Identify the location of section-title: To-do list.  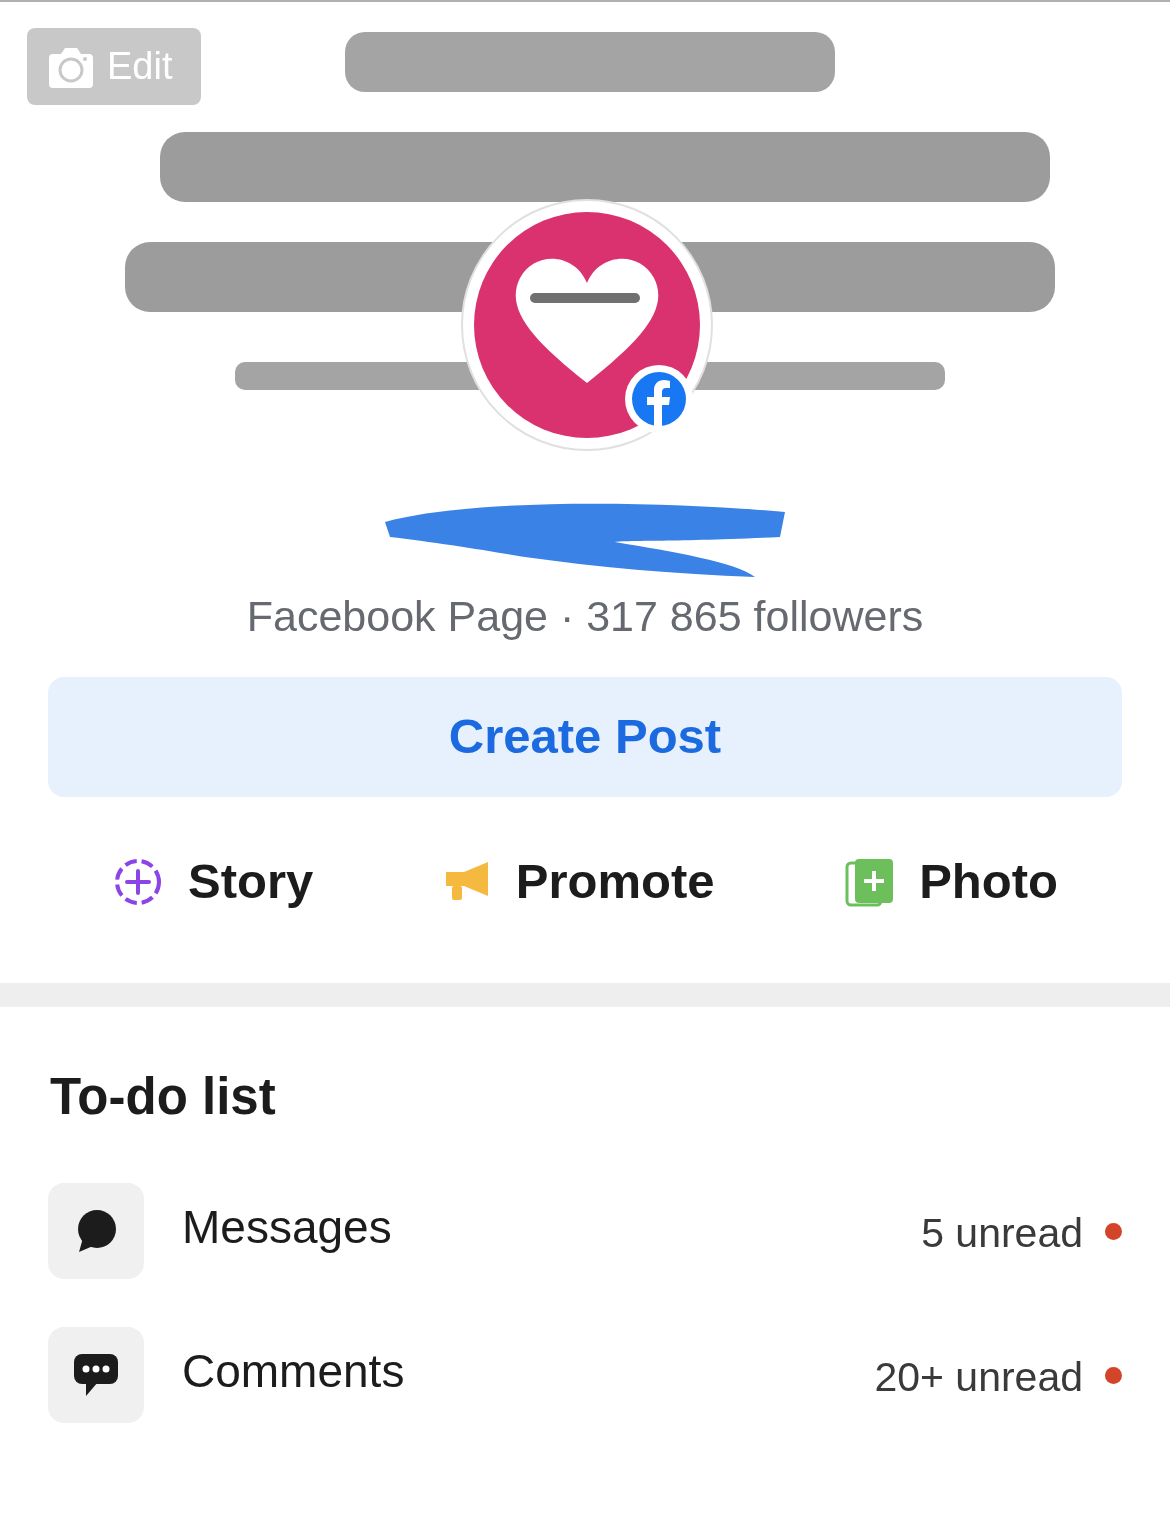
(163, 1096).